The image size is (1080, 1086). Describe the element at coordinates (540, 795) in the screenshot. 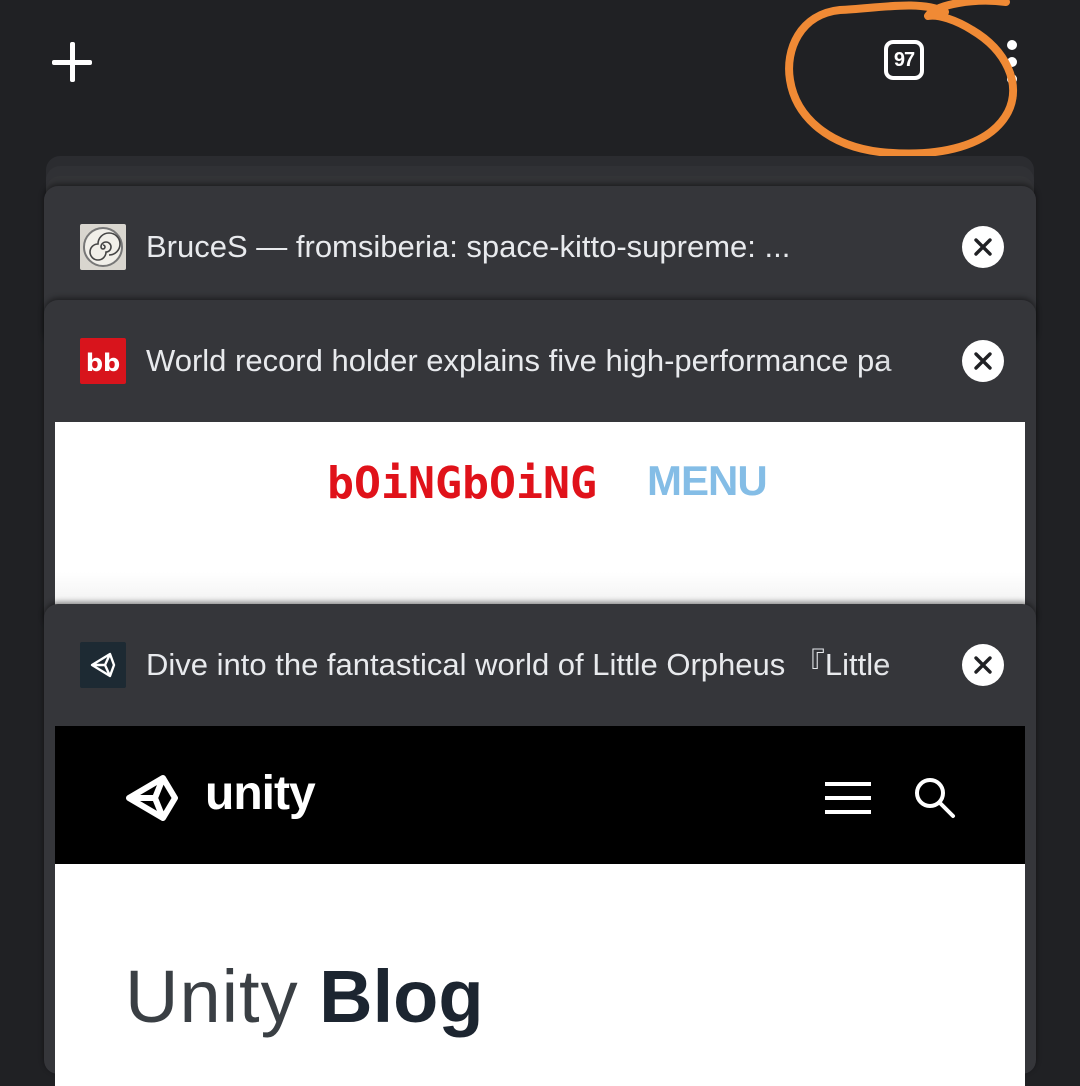

I see `unity-header-bar: unity` at that location.